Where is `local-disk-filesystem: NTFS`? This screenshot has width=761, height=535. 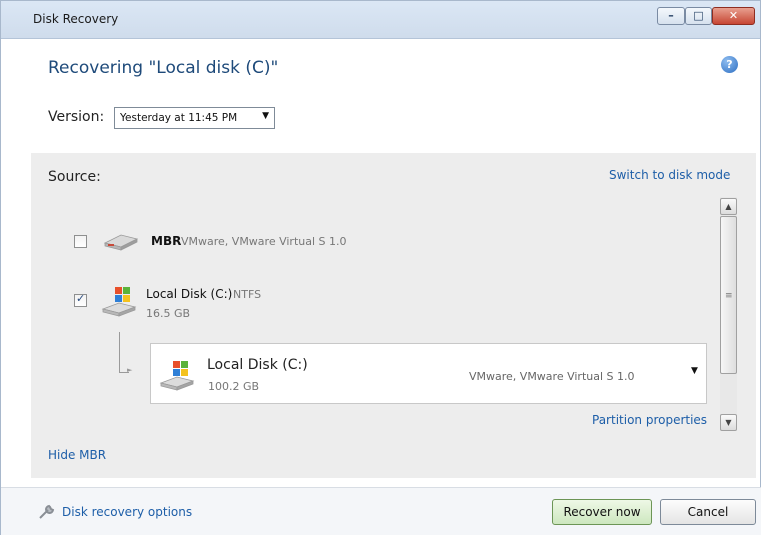 local-disk-filesystem: NTFS is located at coordinates (247, 294).